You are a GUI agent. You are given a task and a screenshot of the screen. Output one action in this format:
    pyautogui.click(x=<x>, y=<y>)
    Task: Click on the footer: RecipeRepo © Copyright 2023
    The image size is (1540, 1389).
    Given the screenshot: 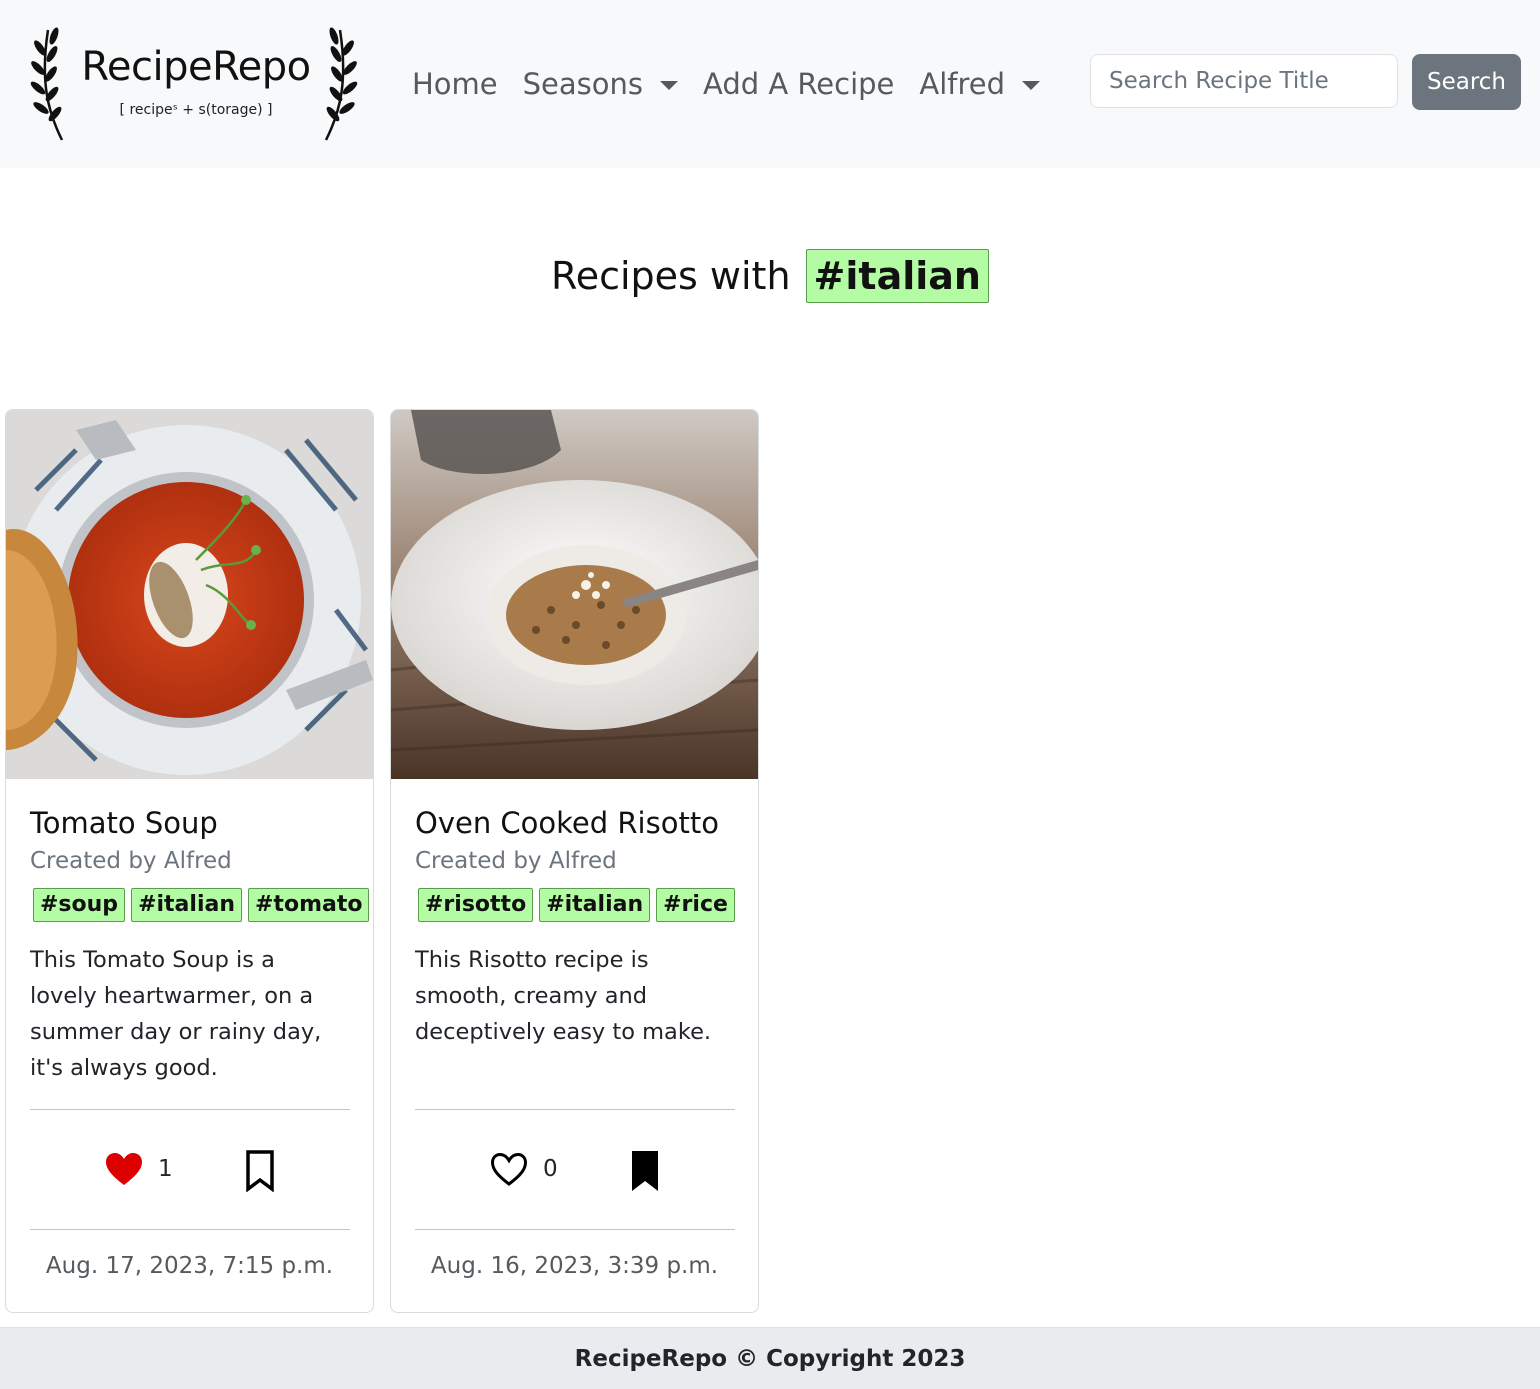 What is the action you would take?
    pyautogui.click(x=770, y=1358)
    